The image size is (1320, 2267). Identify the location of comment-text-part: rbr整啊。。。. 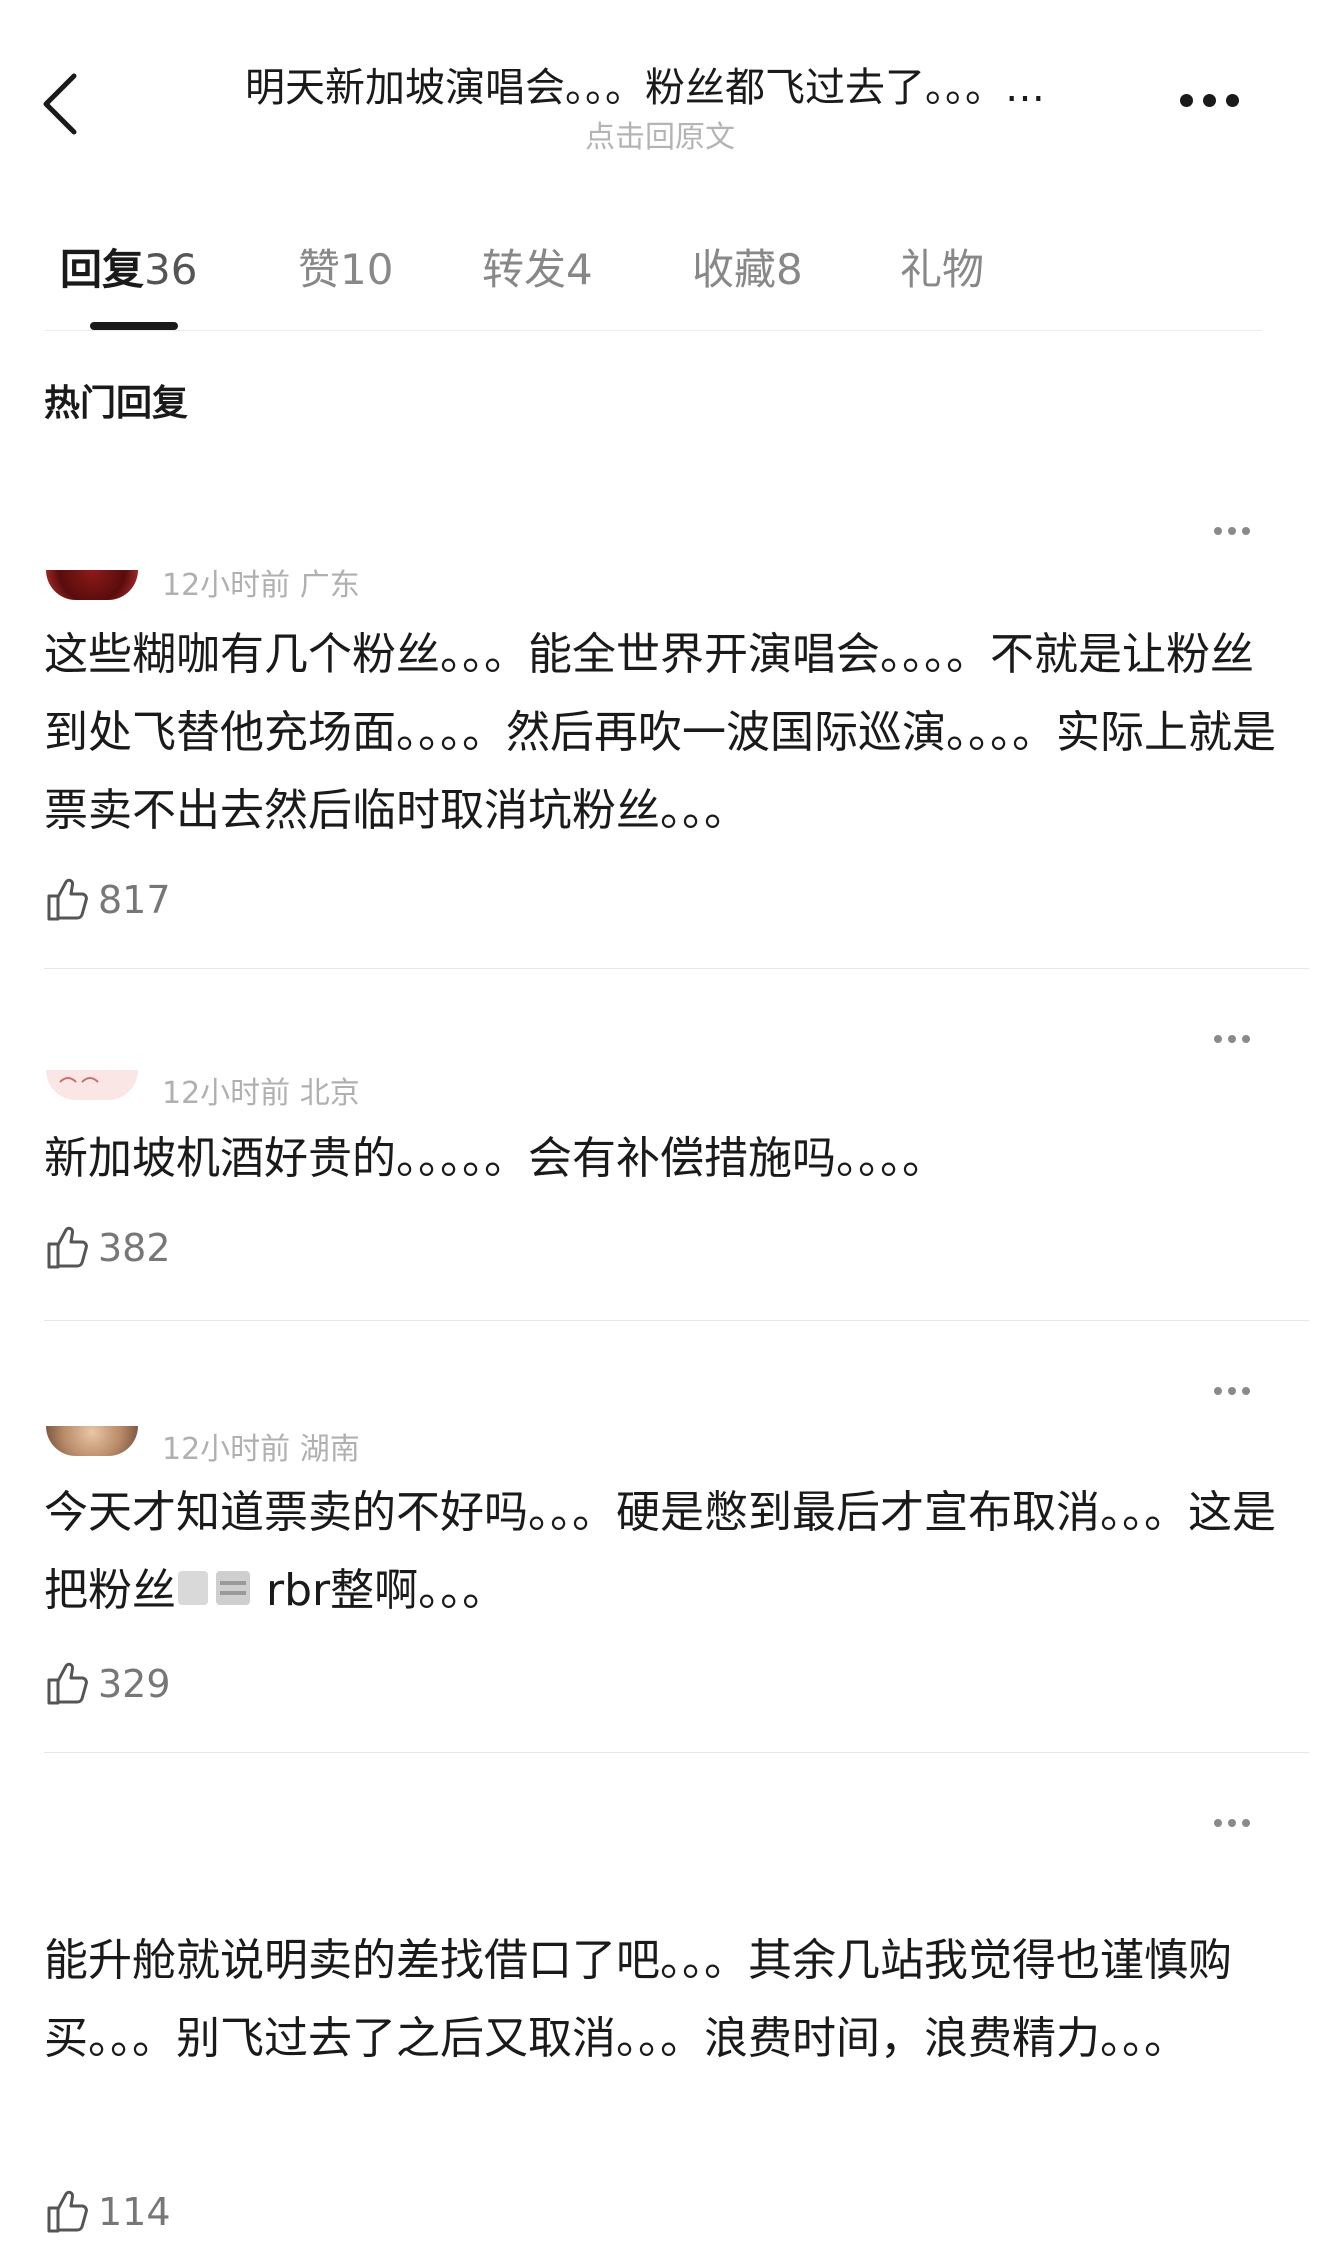
(379, 1590).